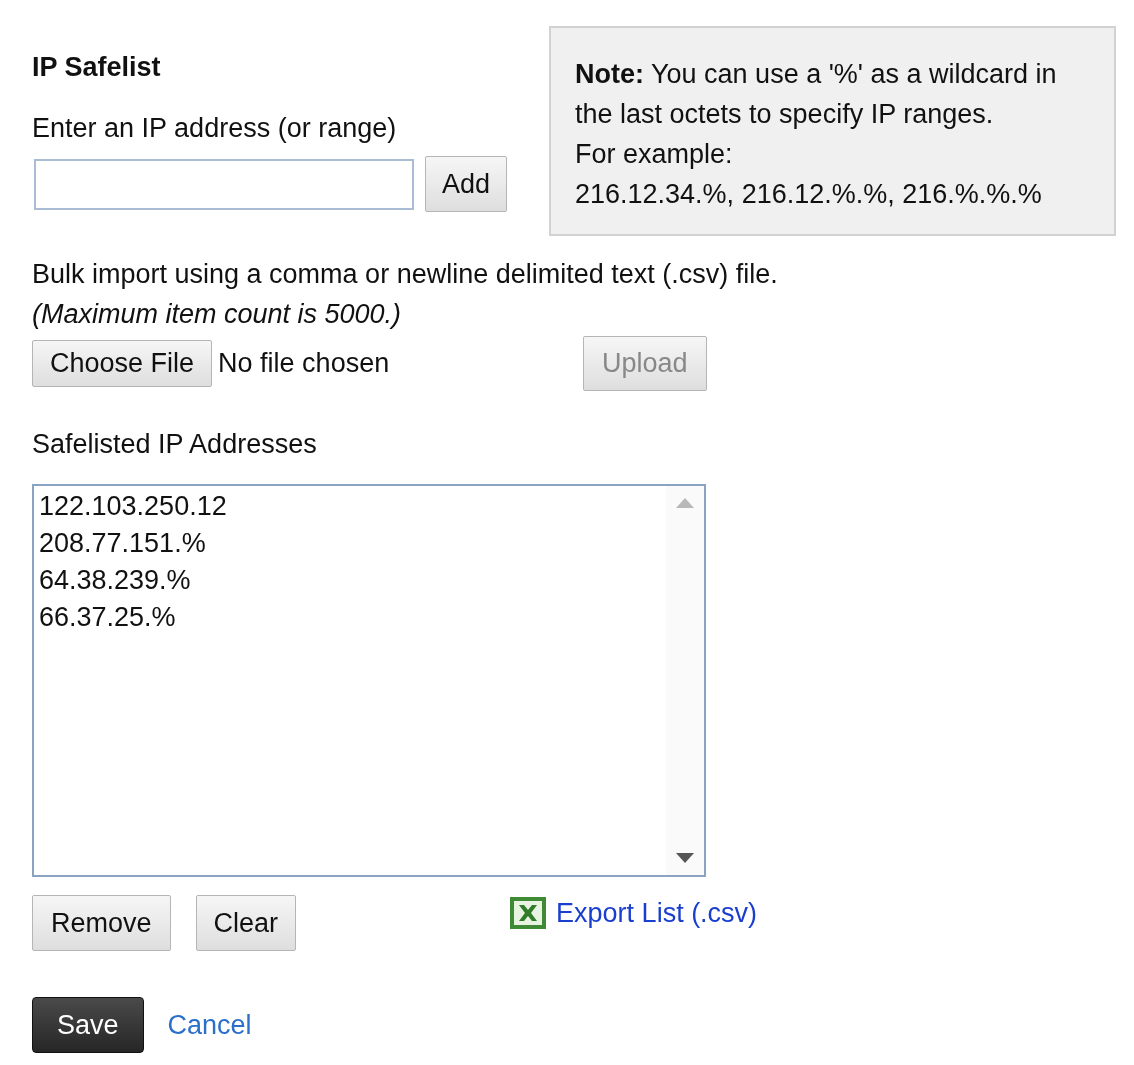 This screenshot has height=1065, width=1134. I want to click on spreadsheet-icon, so click(528, 913).